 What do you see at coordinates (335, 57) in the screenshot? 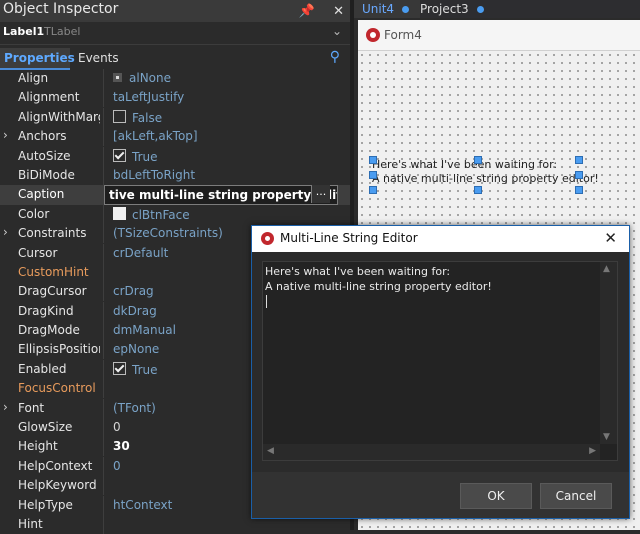
I see `search-icon: ⚲` at bounding box center [335, 57].